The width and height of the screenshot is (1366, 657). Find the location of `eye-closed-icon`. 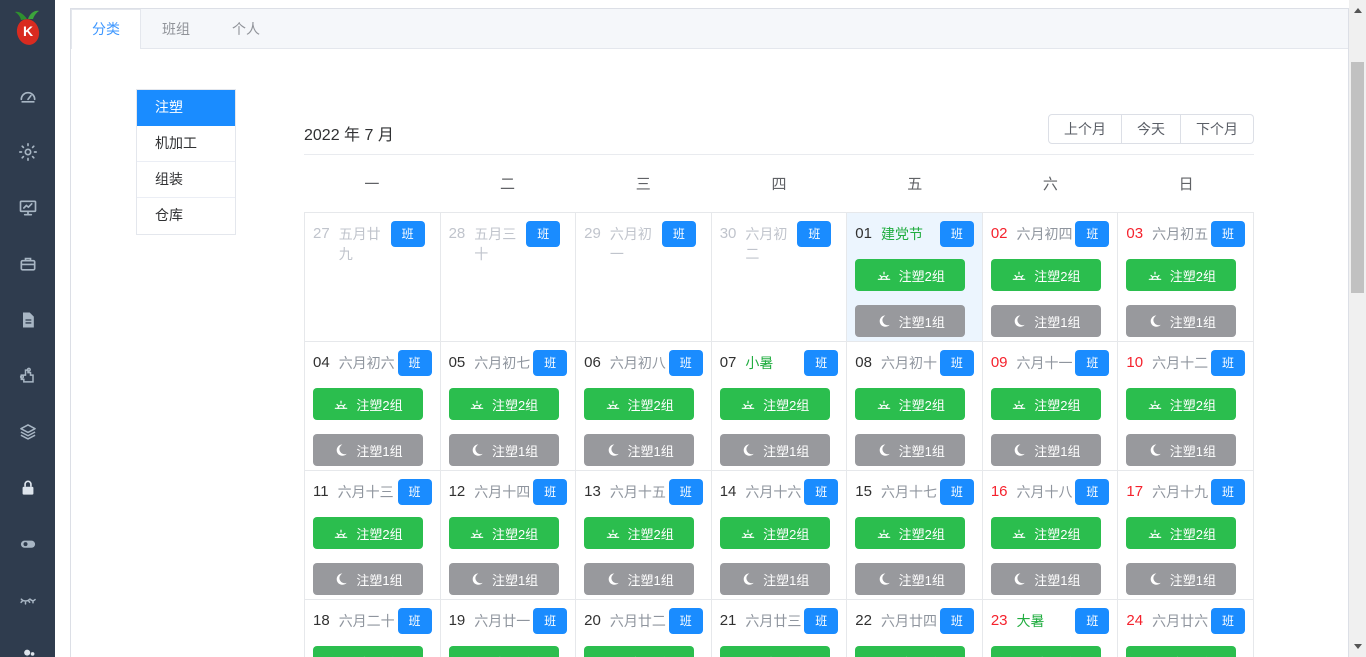

eye-closed-icon is located at coordinates (27, 600).